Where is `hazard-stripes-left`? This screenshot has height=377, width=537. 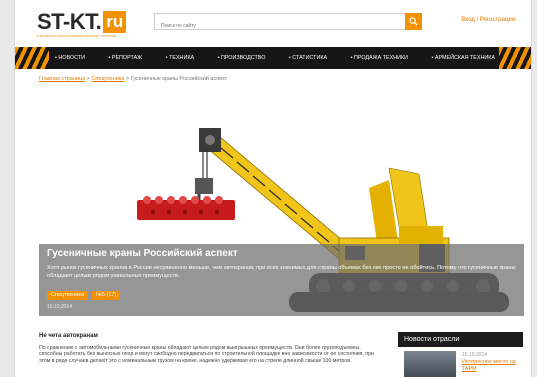 hazard-stripes-left is located at coordinates (32, 58).